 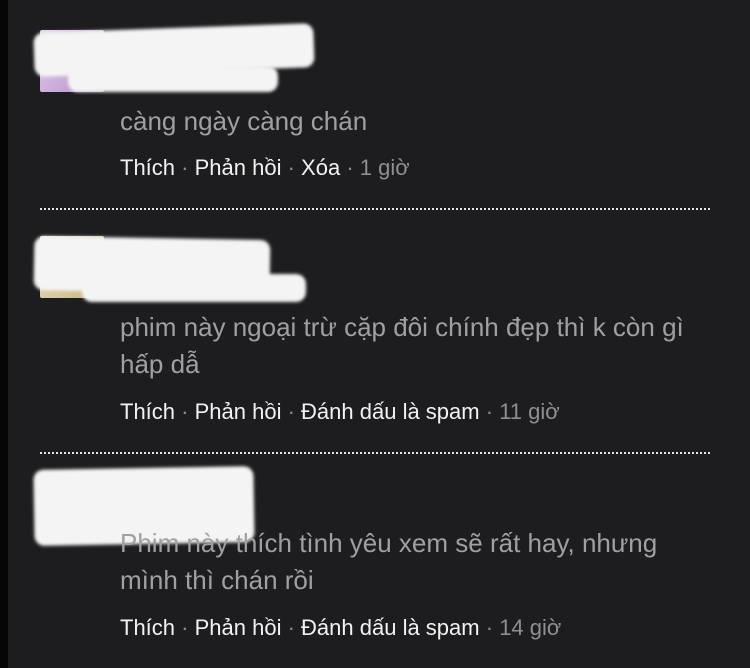 I want to click on timestamp: 14 giờ, so click(x=530, y=627).